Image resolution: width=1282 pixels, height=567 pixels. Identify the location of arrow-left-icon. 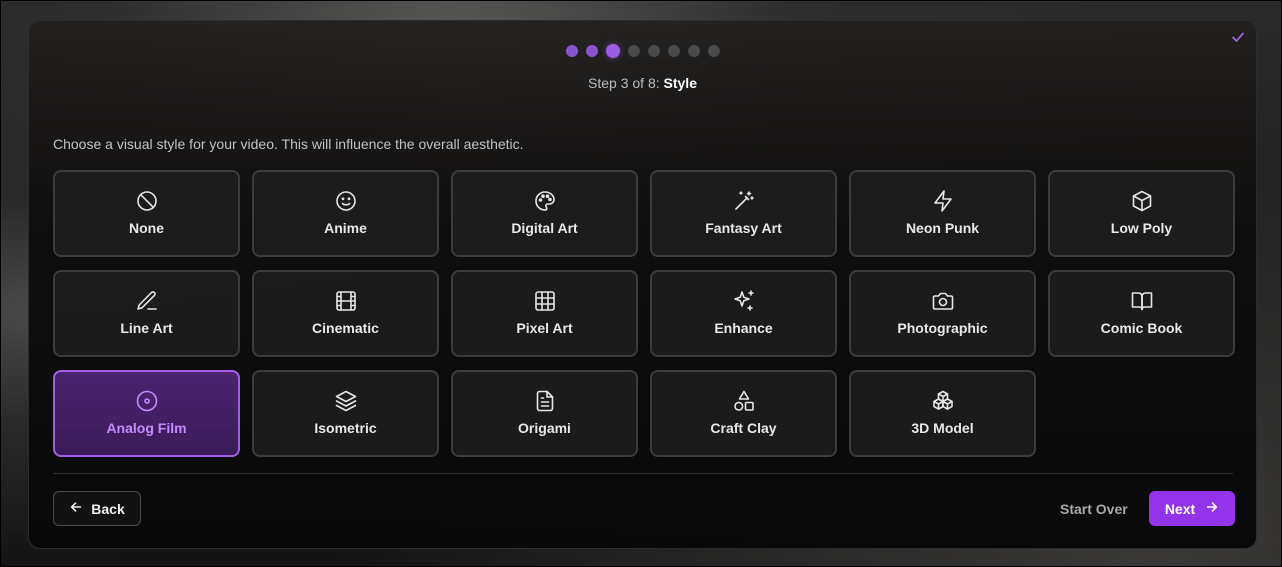
(76, 508).